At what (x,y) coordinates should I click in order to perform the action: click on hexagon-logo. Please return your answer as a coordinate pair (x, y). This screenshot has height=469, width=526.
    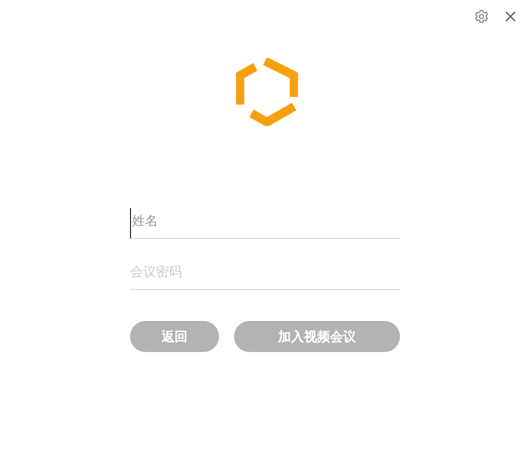
    Looking at the image, I should click on (267, 92).